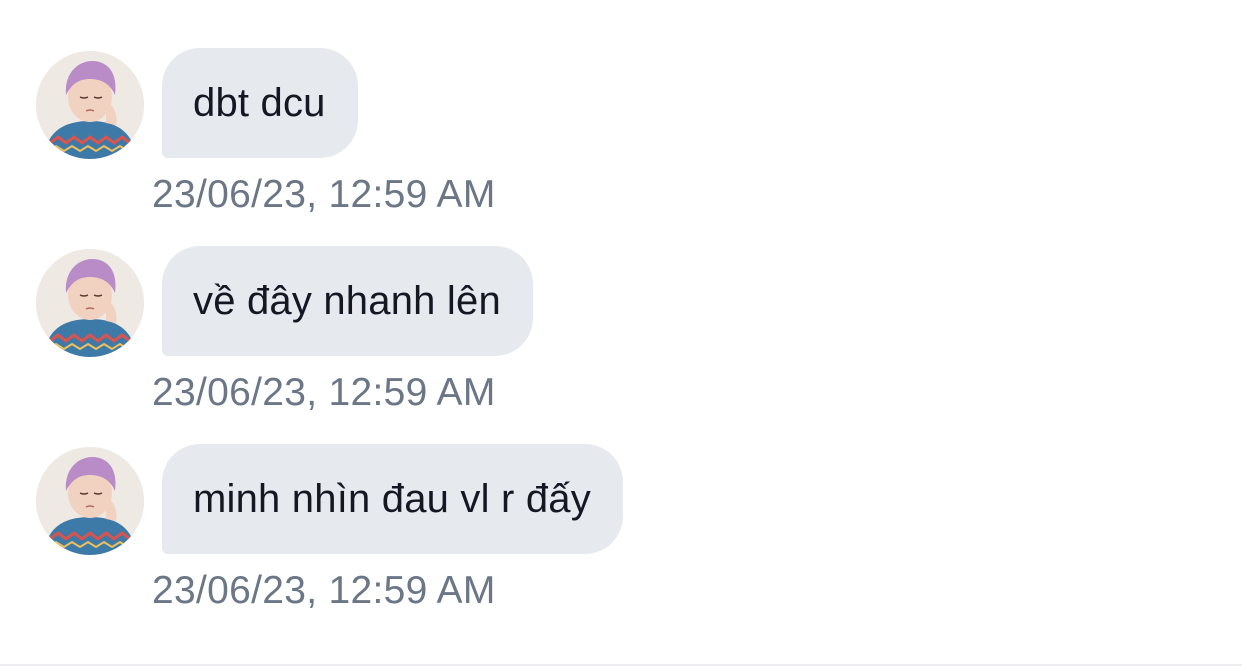 The height and width of the screenshot is (666, 1242). I want to click on message-bubble: dbt dcu, so click(260, 103).